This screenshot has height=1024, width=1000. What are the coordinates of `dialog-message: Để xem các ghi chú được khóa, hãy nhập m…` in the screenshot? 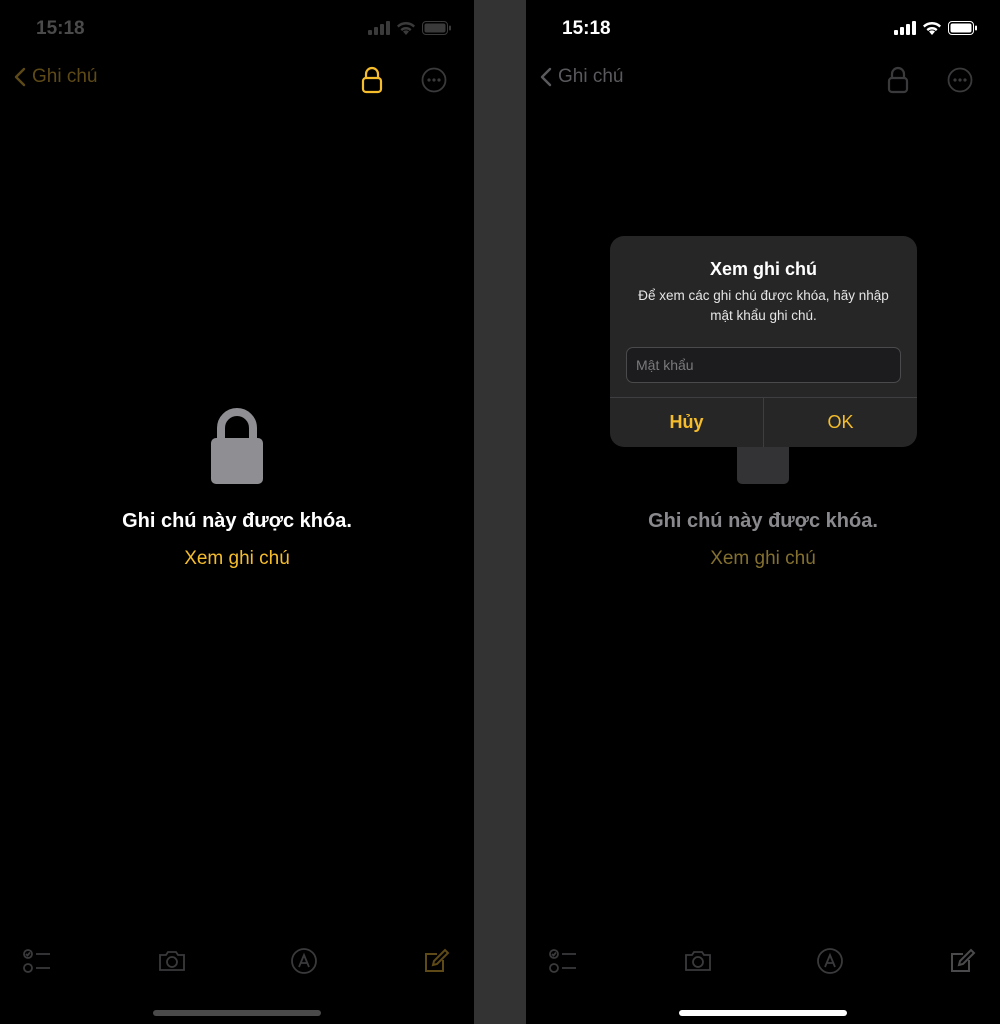 It's located at (763, 305).